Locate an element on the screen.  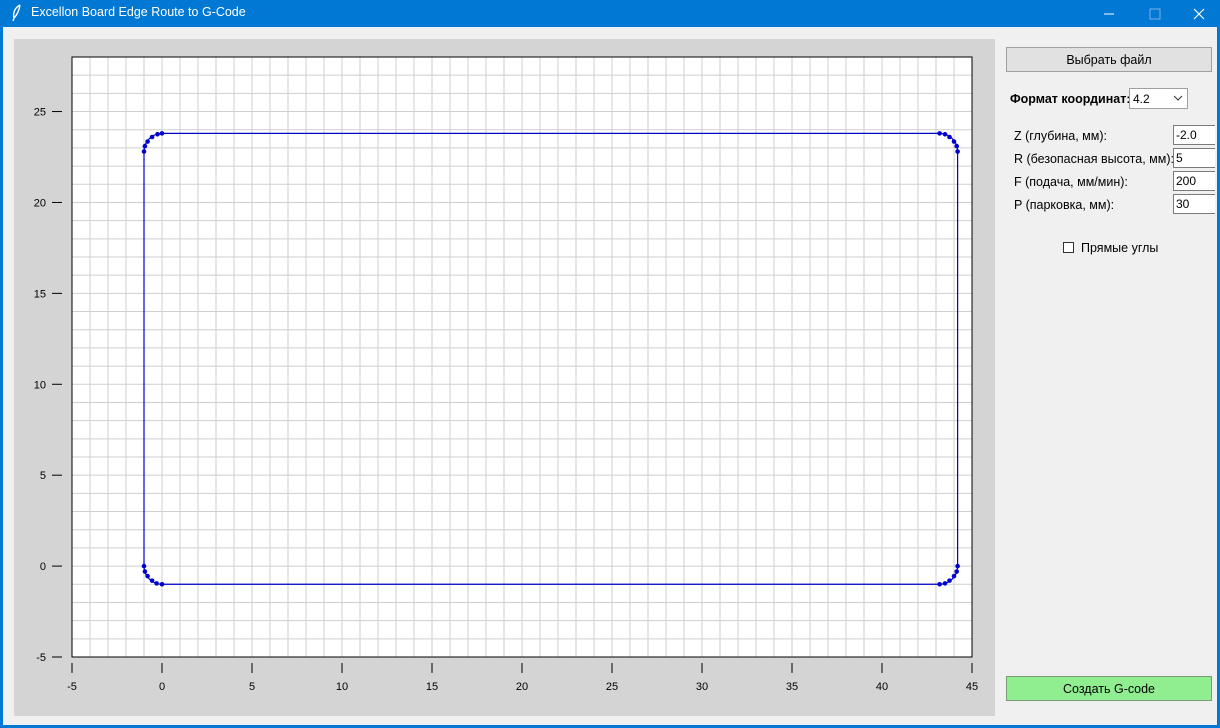
x-tick-label: 25 is located at coordinates (612, 687).